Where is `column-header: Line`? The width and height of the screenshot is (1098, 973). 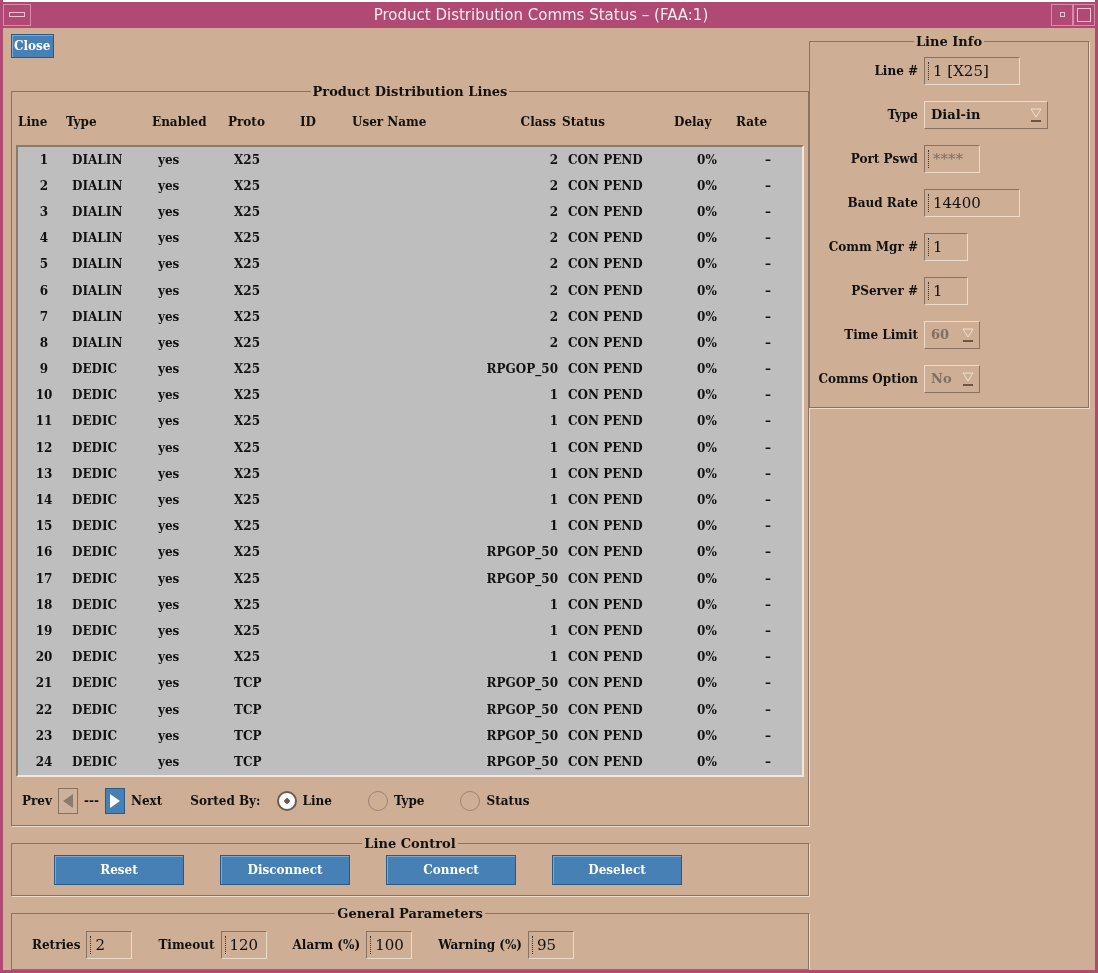 column-header: Line is located at coordinates (33, 121).